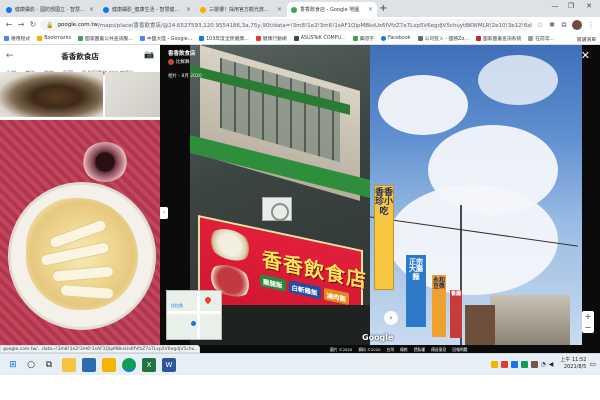  What do you see at coordinates (573, 360) in the screenshot?
I see `clock-time: 上午 11:52` at bounding box center [573, 360].